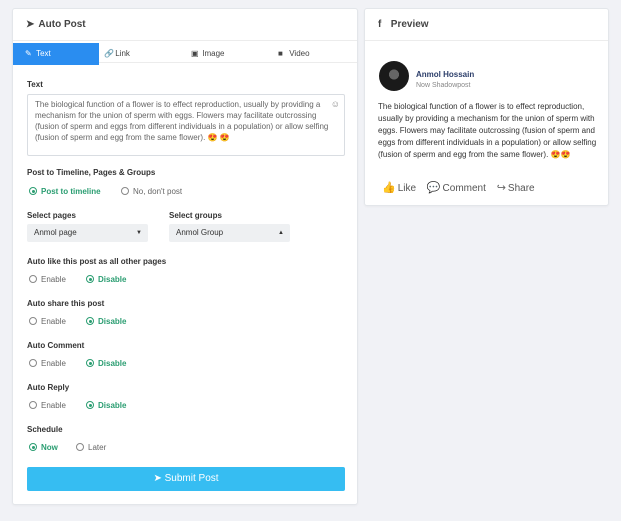 The width and height of the screenshot is (621, 521). I want to click on tab-image-label: Image, so click(213, 53).